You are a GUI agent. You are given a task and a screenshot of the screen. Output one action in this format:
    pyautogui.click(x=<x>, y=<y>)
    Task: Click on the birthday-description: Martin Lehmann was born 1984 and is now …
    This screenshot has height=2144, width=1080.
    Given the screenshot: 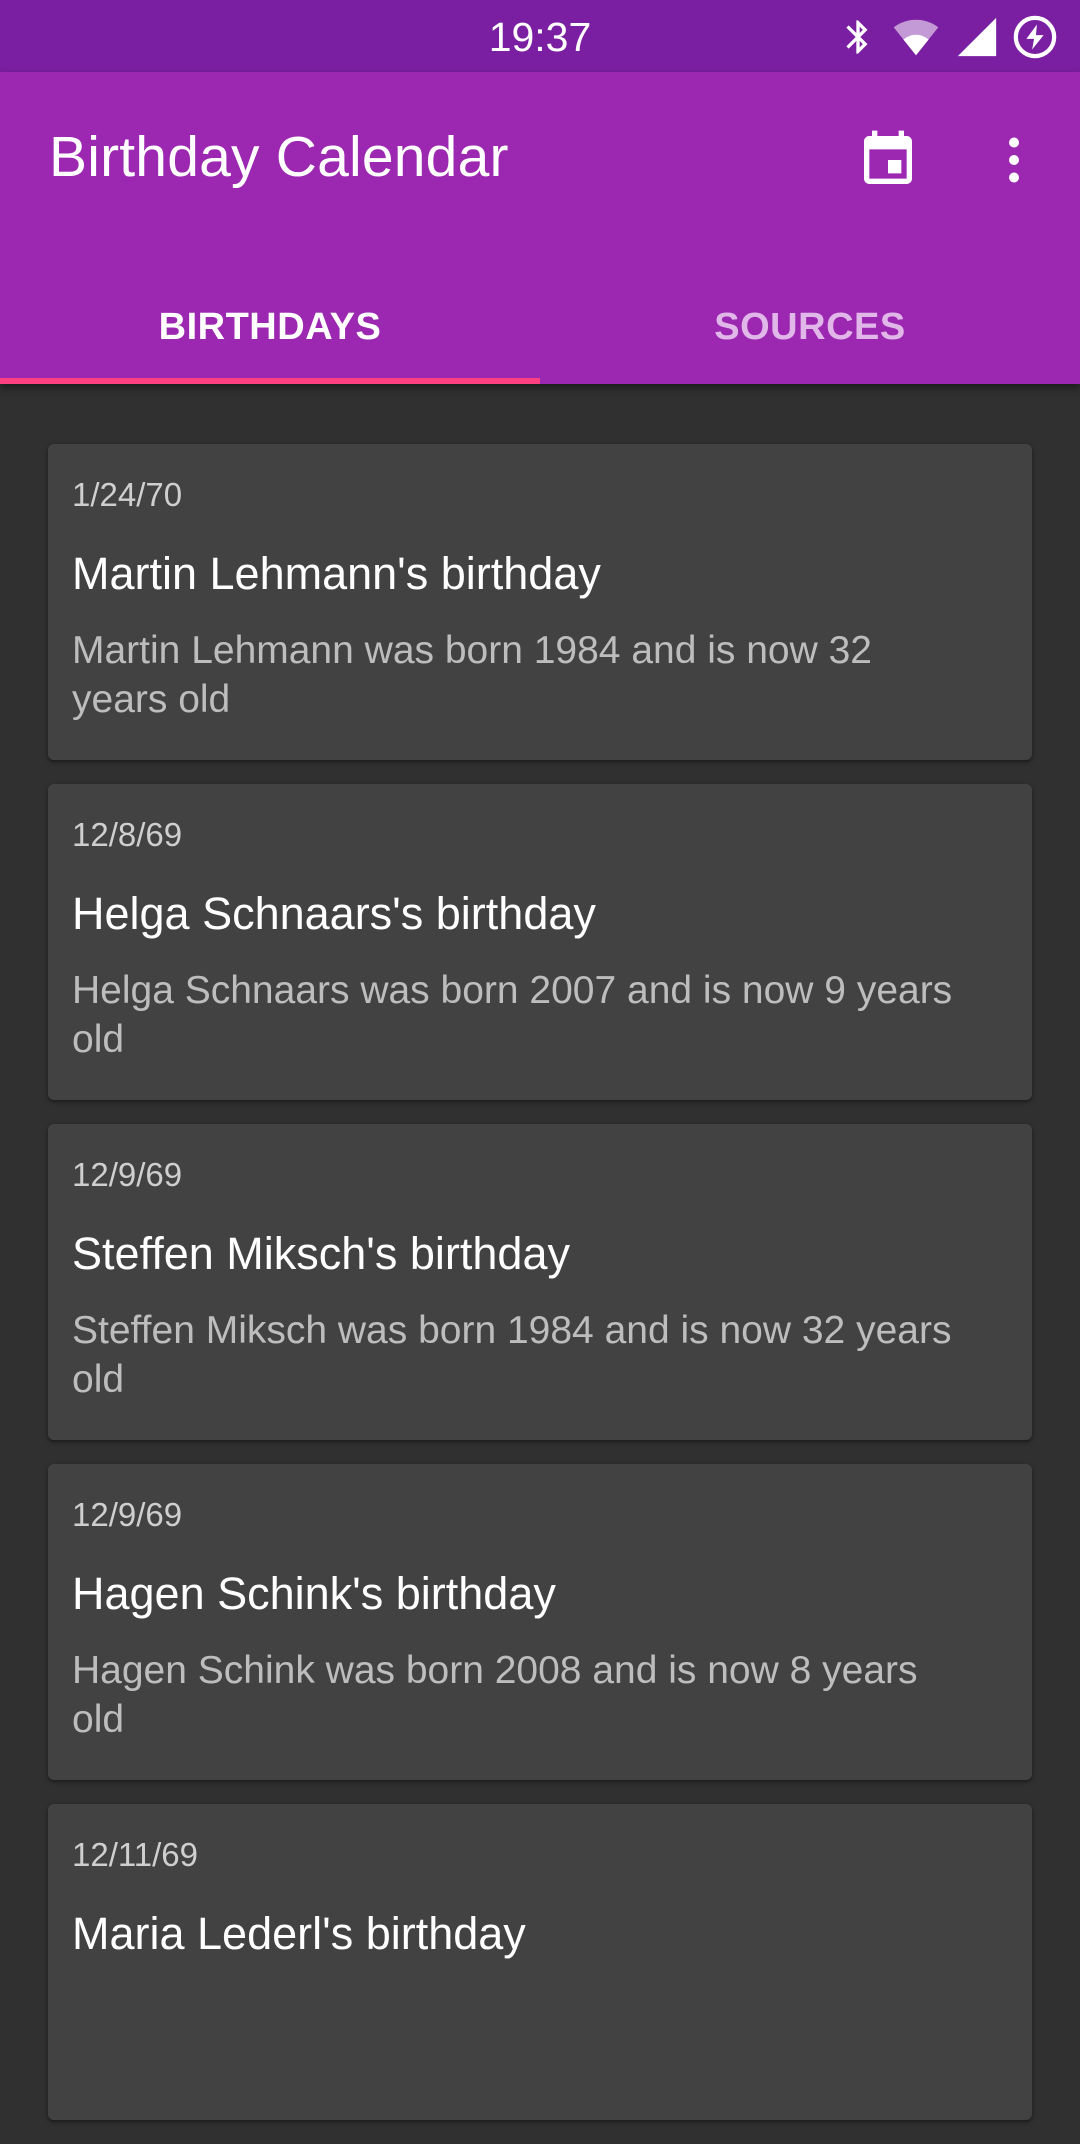 What is the action you would take?
    pyautogui.click(x=472, y=675)
    